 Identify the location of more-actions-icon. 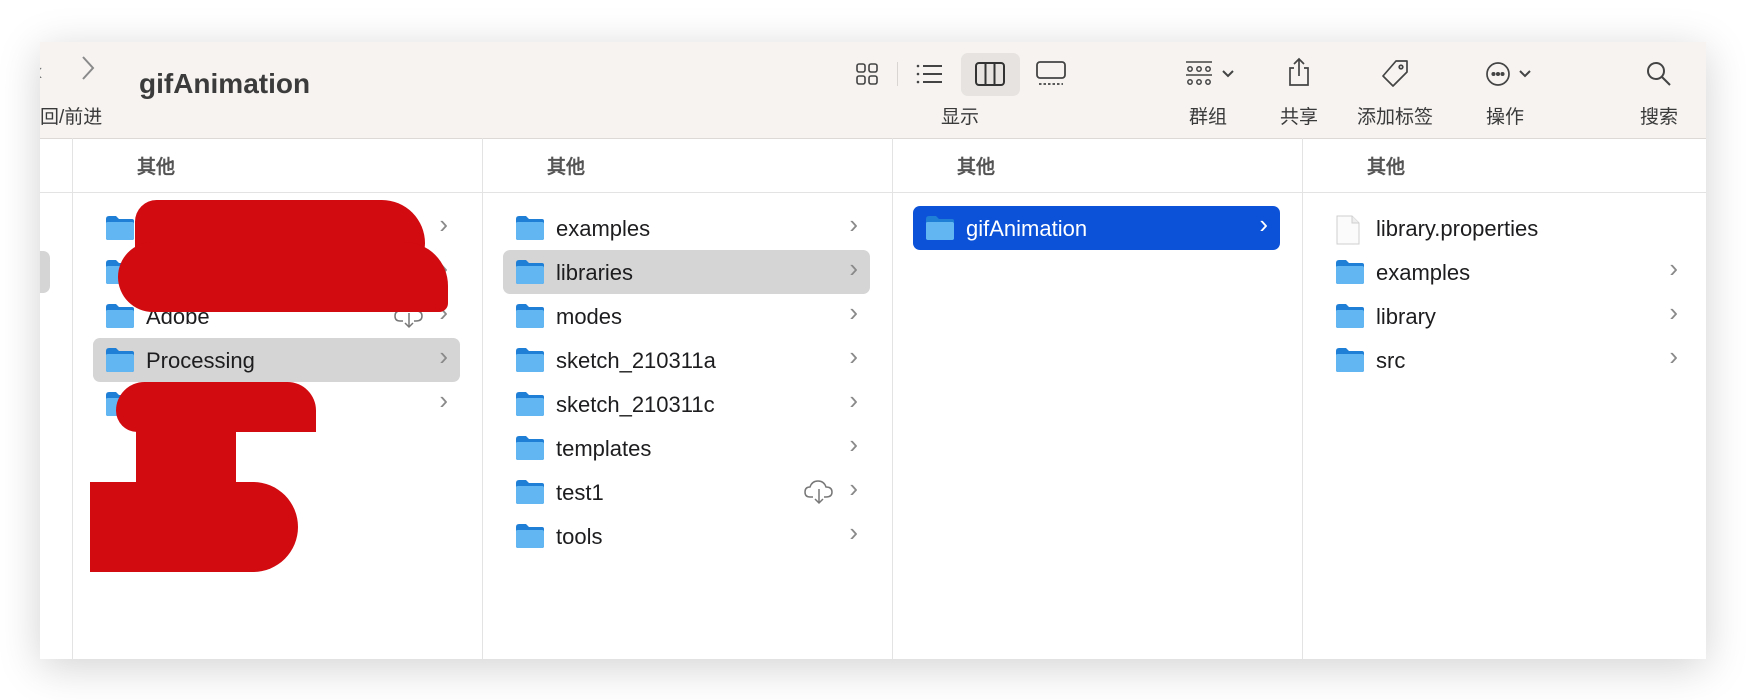
(1508, 74).